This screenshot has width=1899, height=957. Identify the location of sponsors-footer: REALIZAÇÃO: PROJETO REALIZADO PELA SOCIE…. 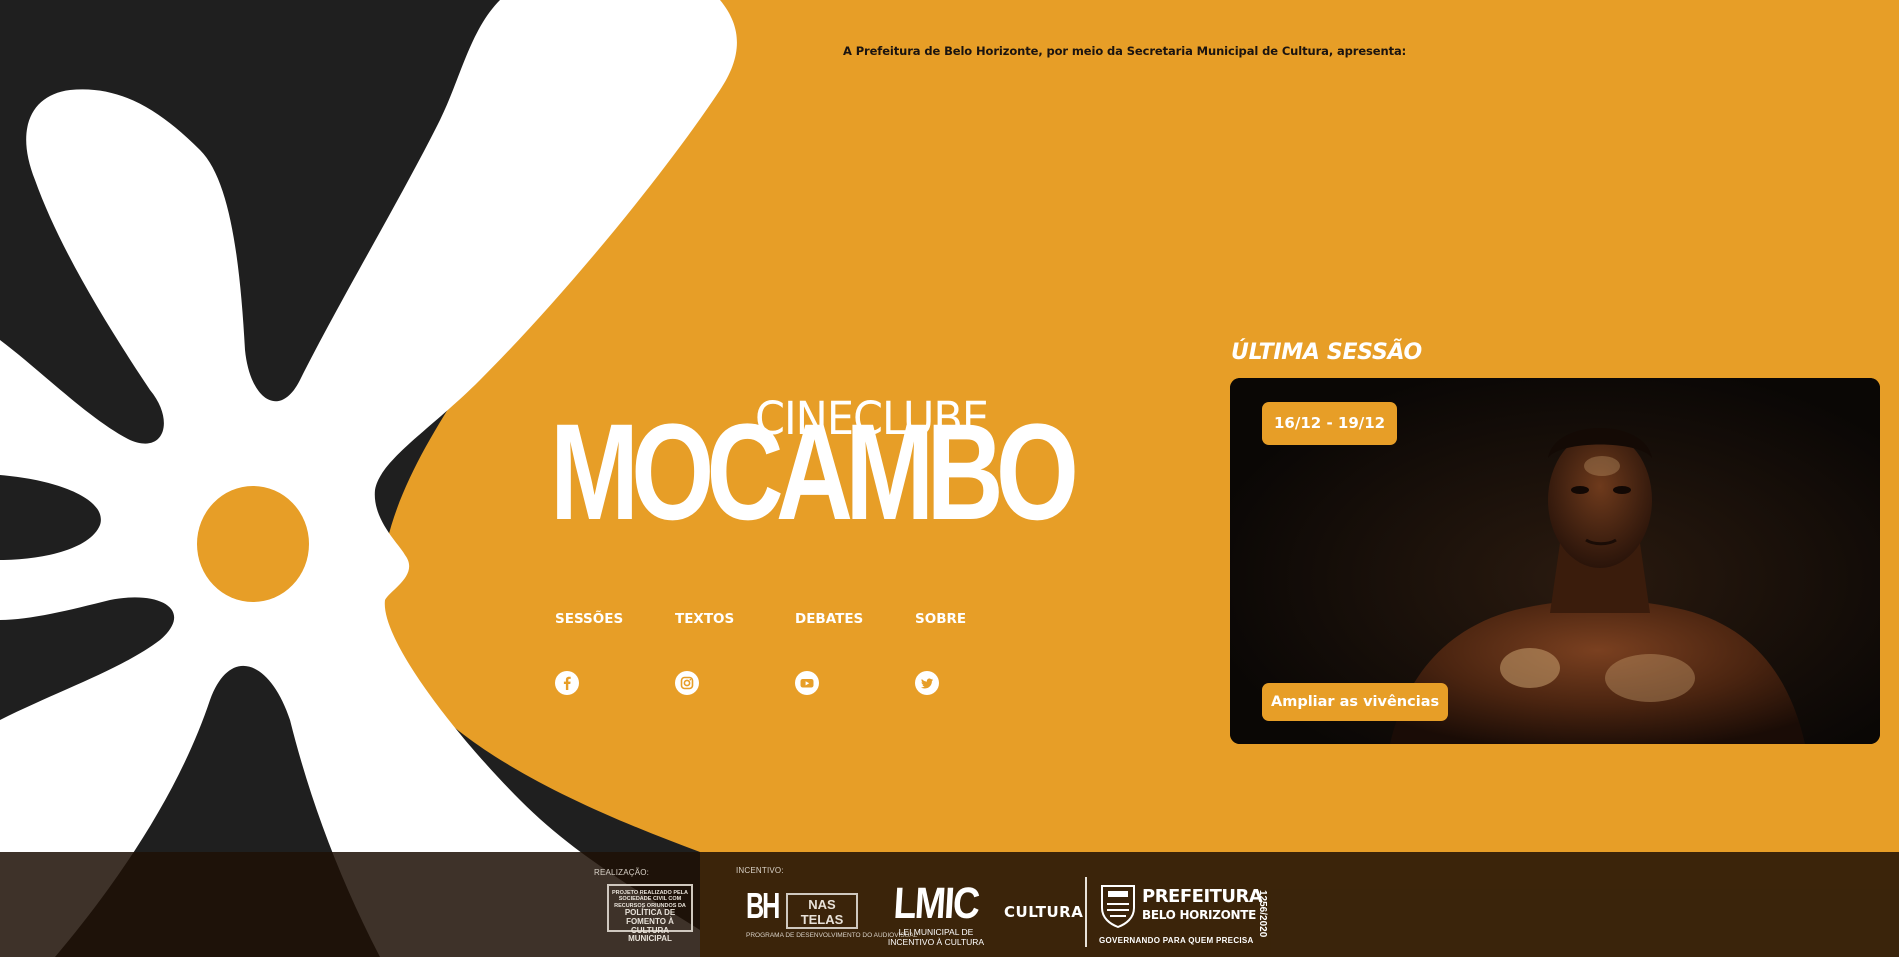
(949, 904).